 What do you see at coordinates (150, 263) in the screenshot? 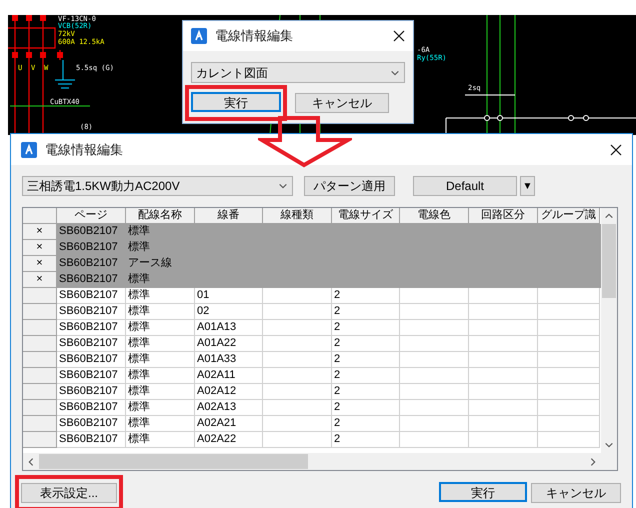
I see `table-cell: アース線` at bounding box center [150, 263].